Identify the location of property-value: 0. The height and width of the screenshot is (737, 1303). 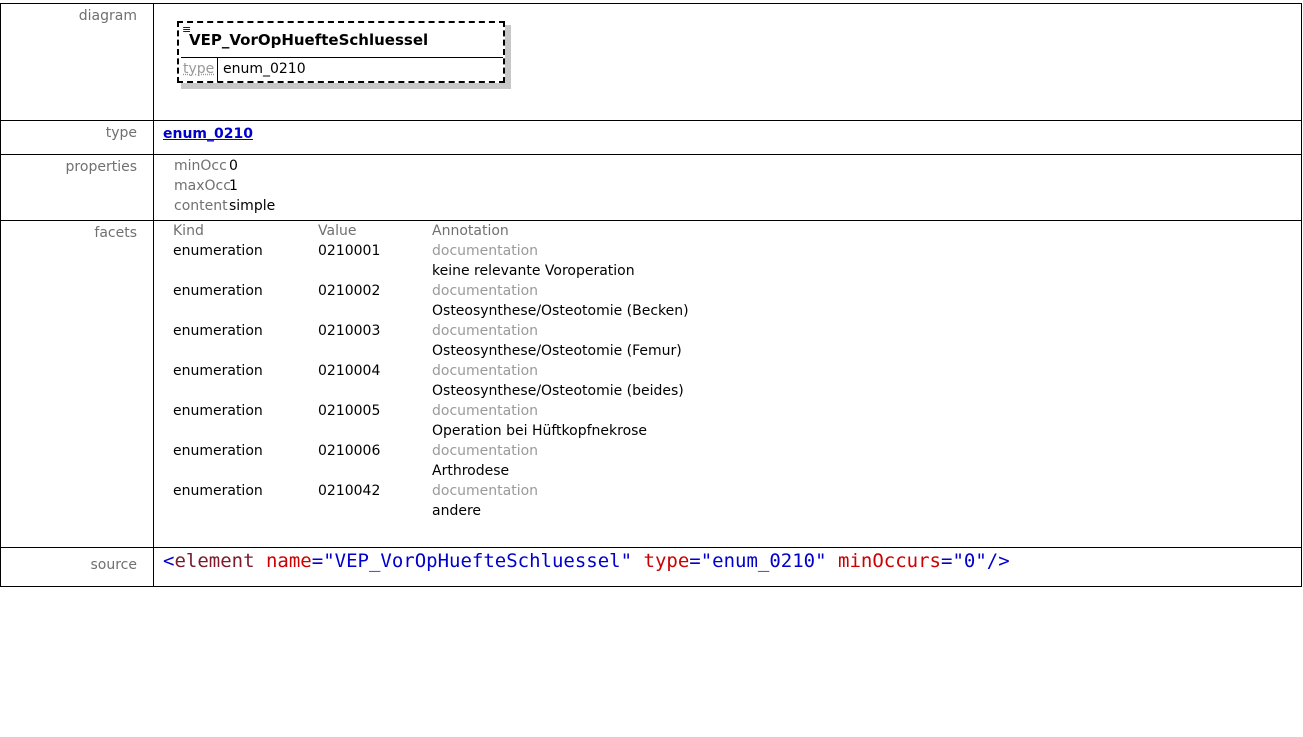
(233, 166).